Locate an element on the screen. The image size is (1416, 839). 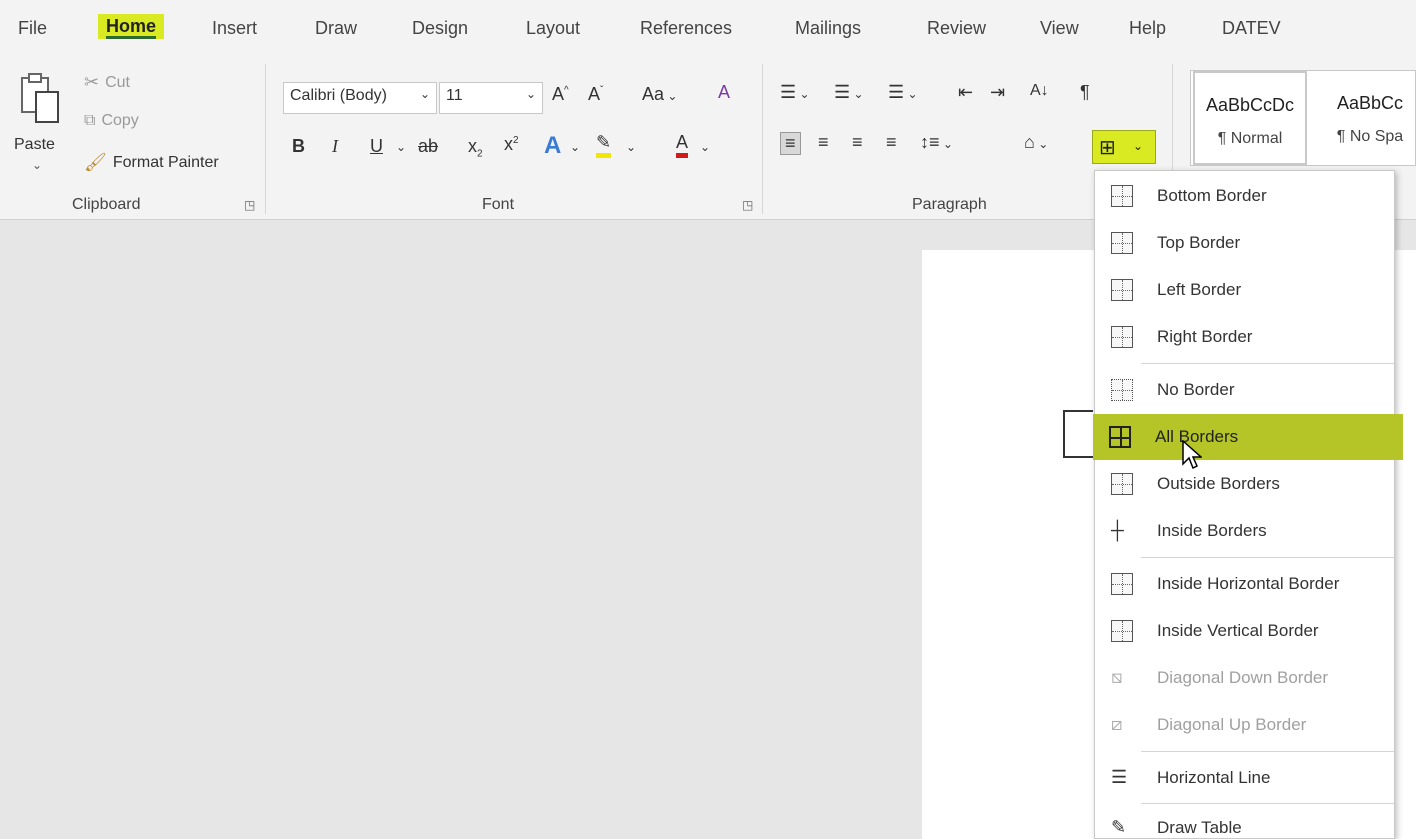
menu-item-inside-horizontal-border: Inside Horizontal Border is located at coordinates (1244, 584).